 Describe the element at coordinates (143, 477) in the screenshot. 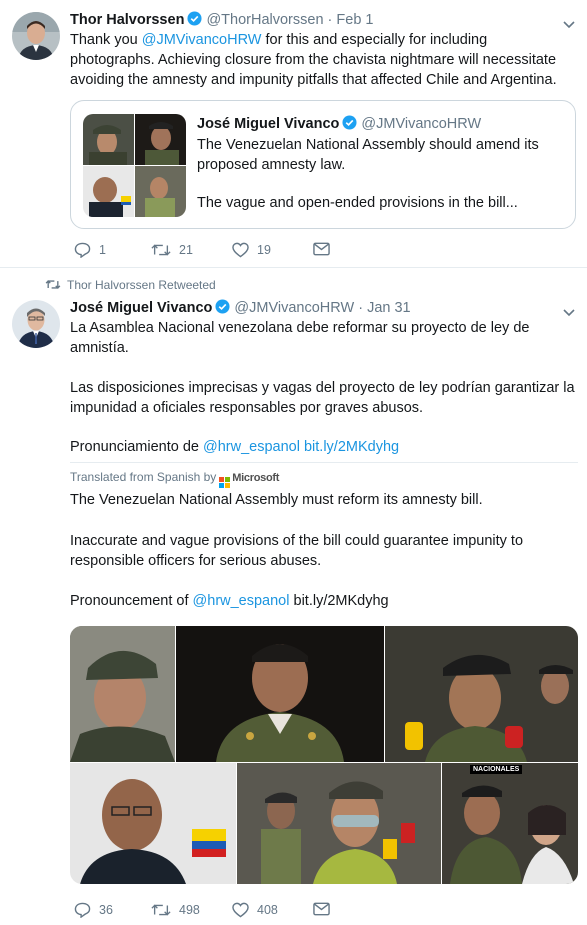

I see `translated-label: Translated from Spanish by` at that location.